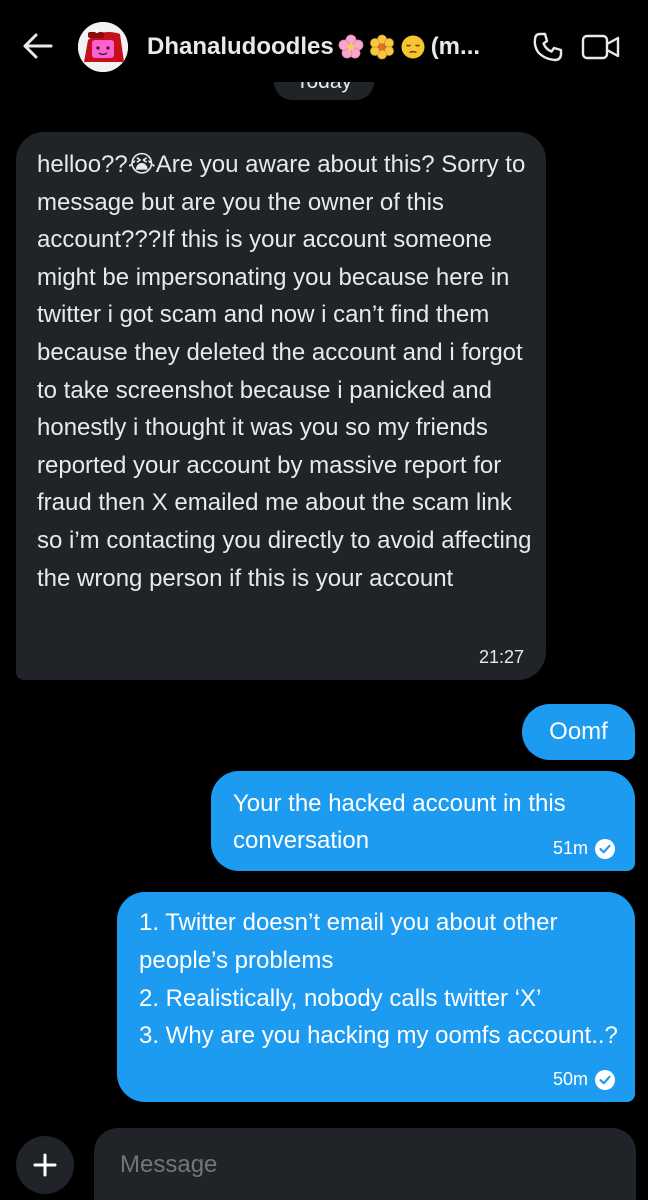 The image size is (648, 1200). I want to click on contact-avatar, so click(103, 47).